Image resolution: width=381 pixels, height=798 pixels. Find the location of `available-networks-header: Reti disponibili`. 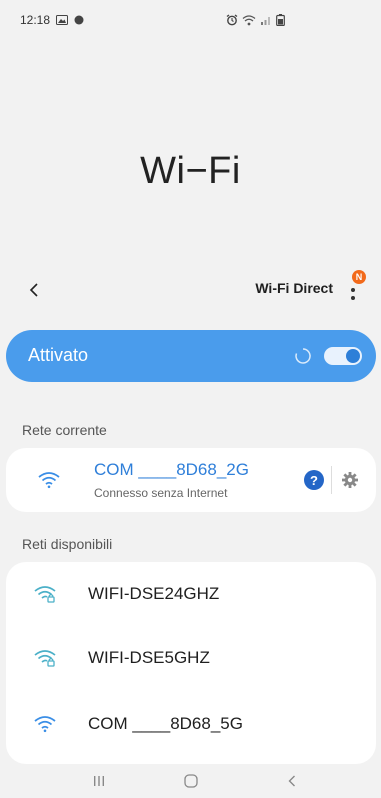

available-networks-header: Reti disponibili is located at coordinates (67, 544).